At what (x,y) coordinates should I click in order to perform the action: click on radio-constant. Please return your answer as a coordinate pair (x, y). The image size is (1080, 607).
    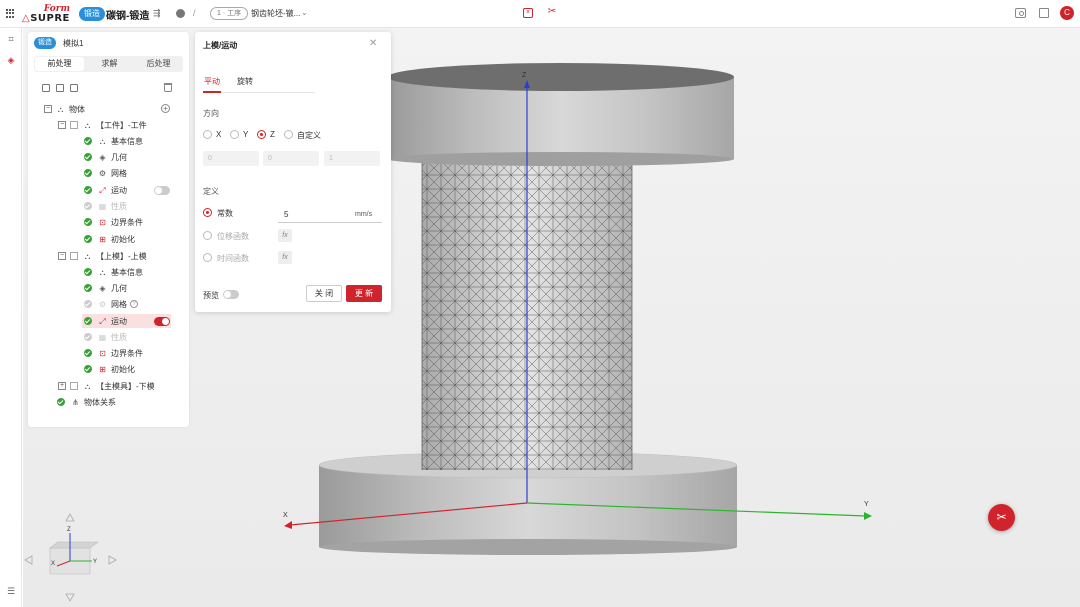
    Looking at the image, I should click on (207, 212).